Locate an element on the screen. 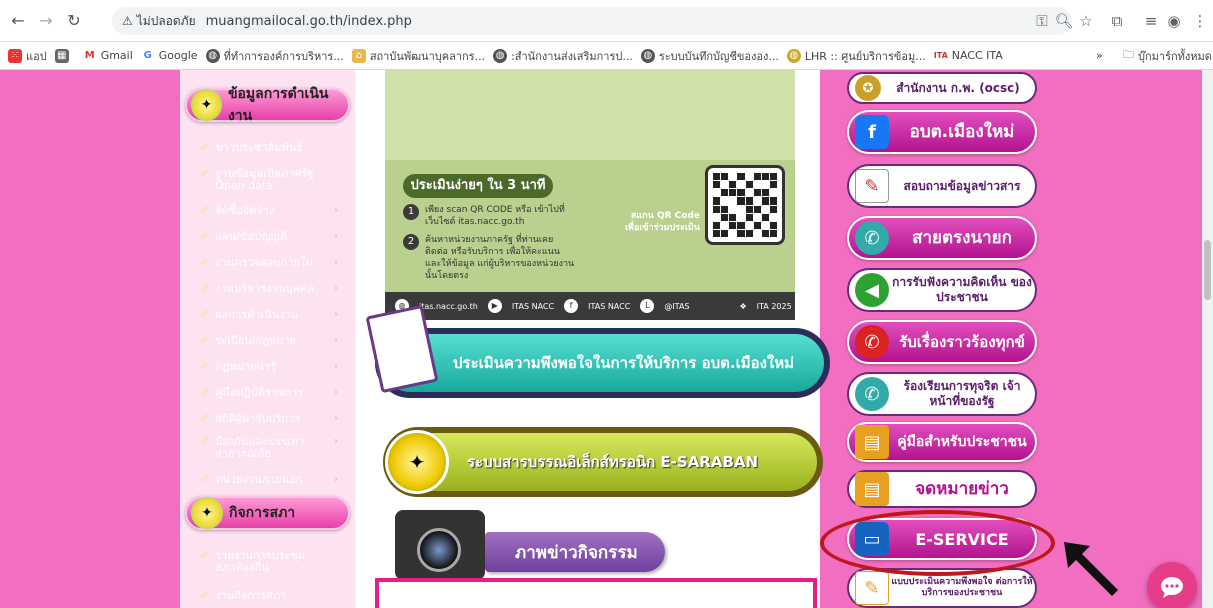 This screenshot has height=608, width=1213. citizen-manual-link: ▤ คู่มือสำหรับประชาชน is located at coordinates (942, 442).